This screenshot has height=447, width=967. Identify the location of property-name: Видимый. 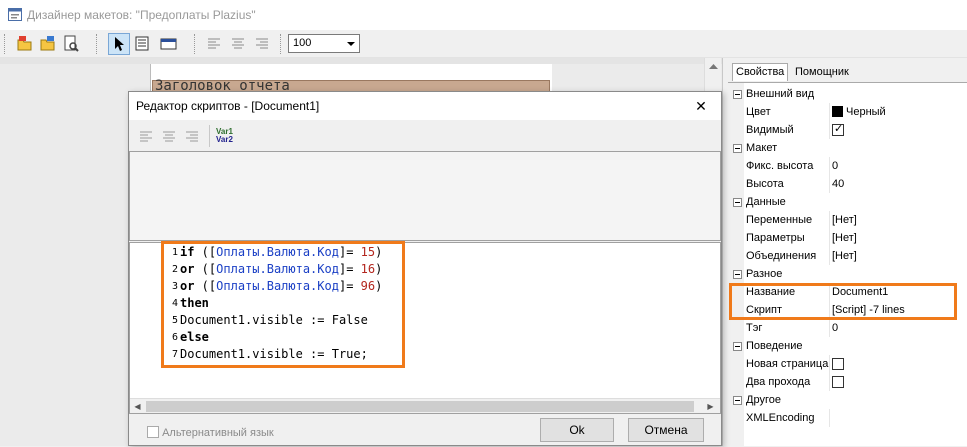
(770, 130).